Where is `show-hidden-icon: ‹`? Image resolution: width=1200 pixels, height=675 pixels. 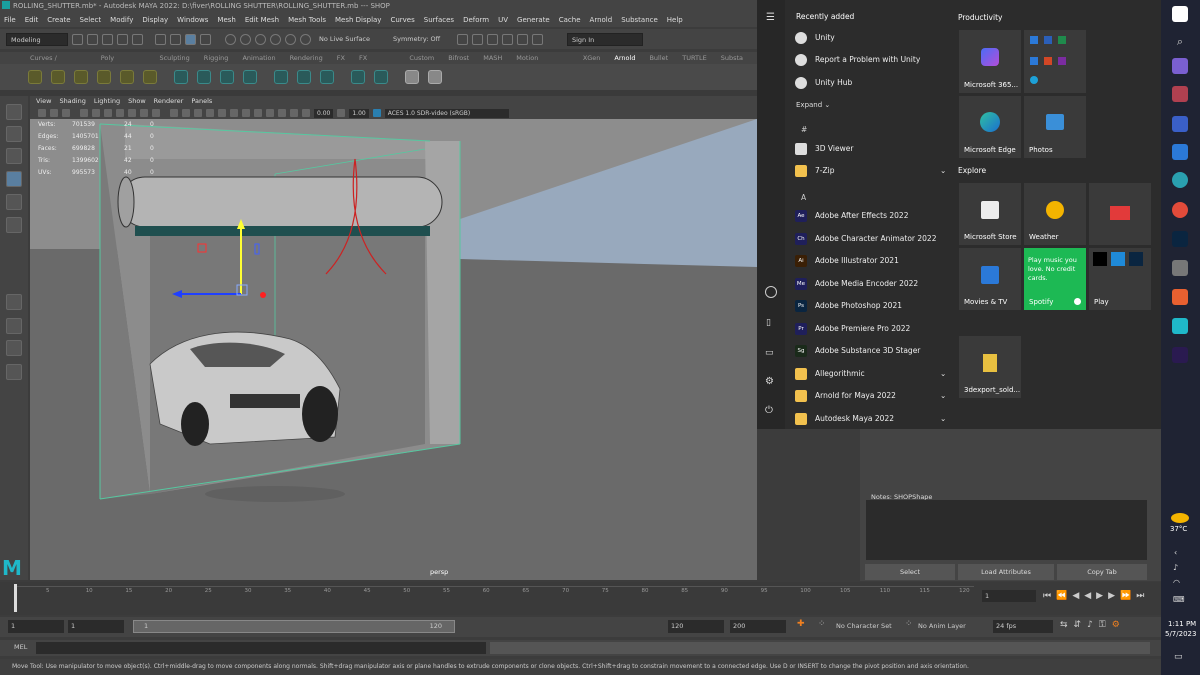 show-hidden-icon: ‹ is located at coordinates (1175, 552).